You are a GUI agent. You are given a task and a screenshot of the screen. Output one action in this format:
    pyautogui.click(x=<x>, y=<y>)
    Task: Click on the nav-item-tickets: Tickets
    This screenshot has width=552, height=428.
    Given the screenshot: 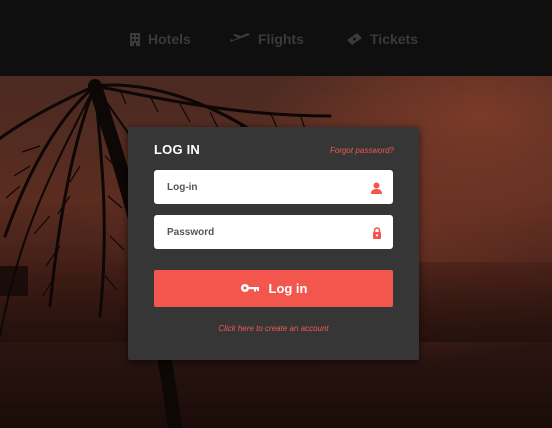 What is the action you would take?
    pyautogui.click(x=382, y=39)
    